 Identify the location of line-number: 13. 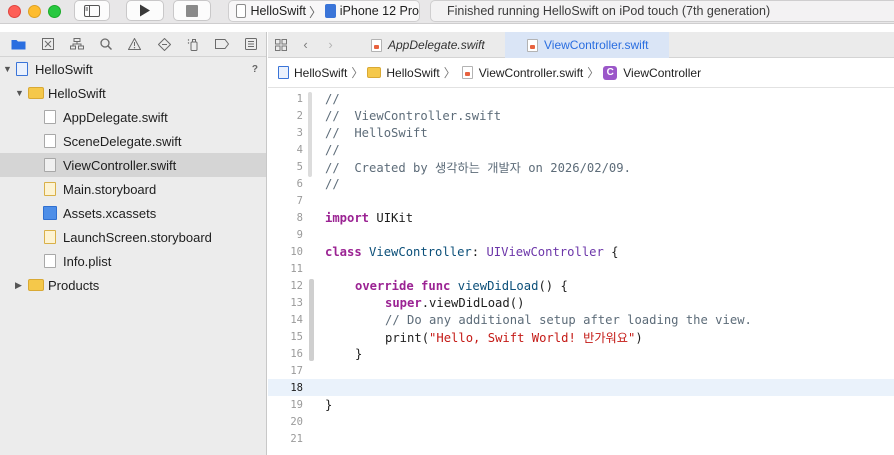
(296, 302).